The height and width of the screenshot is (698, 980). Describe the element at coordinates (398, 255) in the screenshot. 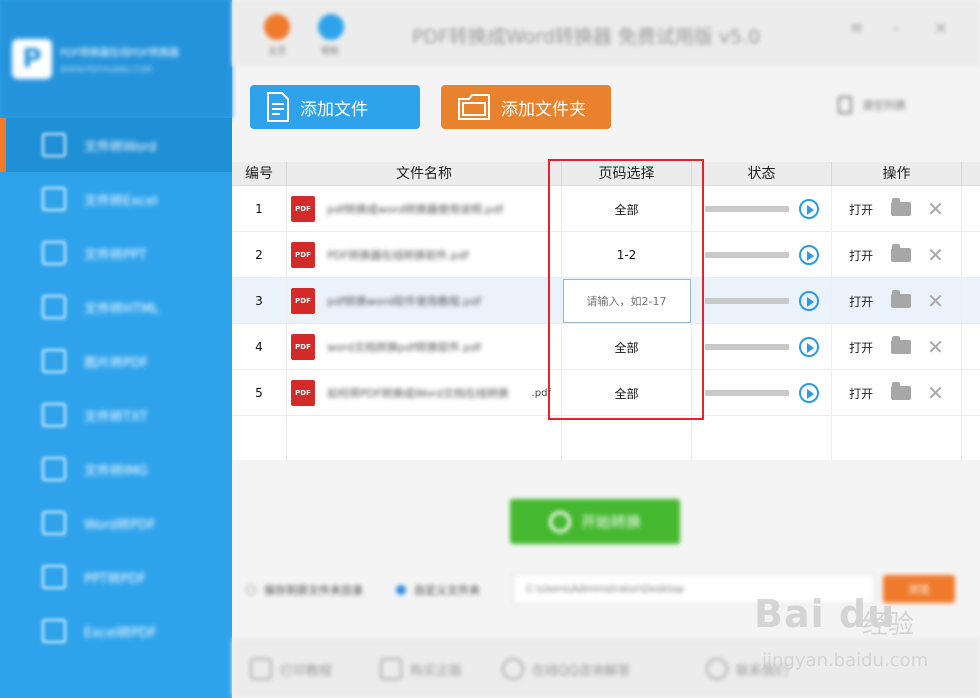

I see `file-name: PDF转换器在线转换软件.pdf` at that location.